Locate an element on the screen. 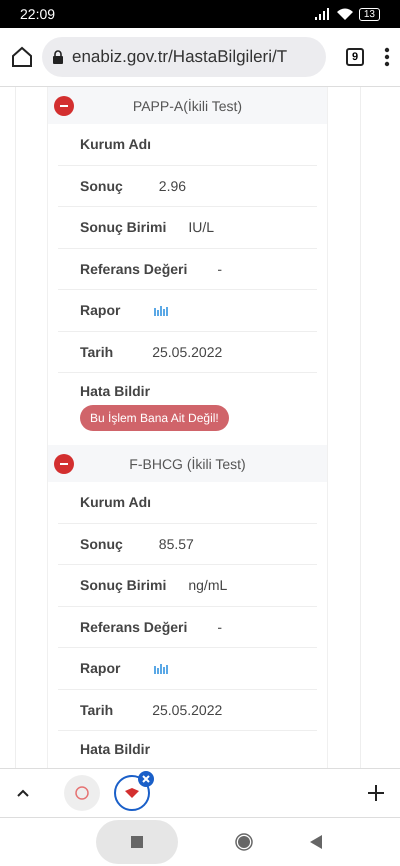 Image resolution: width=400 pixels, height=866 pixels. signal-icon is located at coordinates (322, 14).